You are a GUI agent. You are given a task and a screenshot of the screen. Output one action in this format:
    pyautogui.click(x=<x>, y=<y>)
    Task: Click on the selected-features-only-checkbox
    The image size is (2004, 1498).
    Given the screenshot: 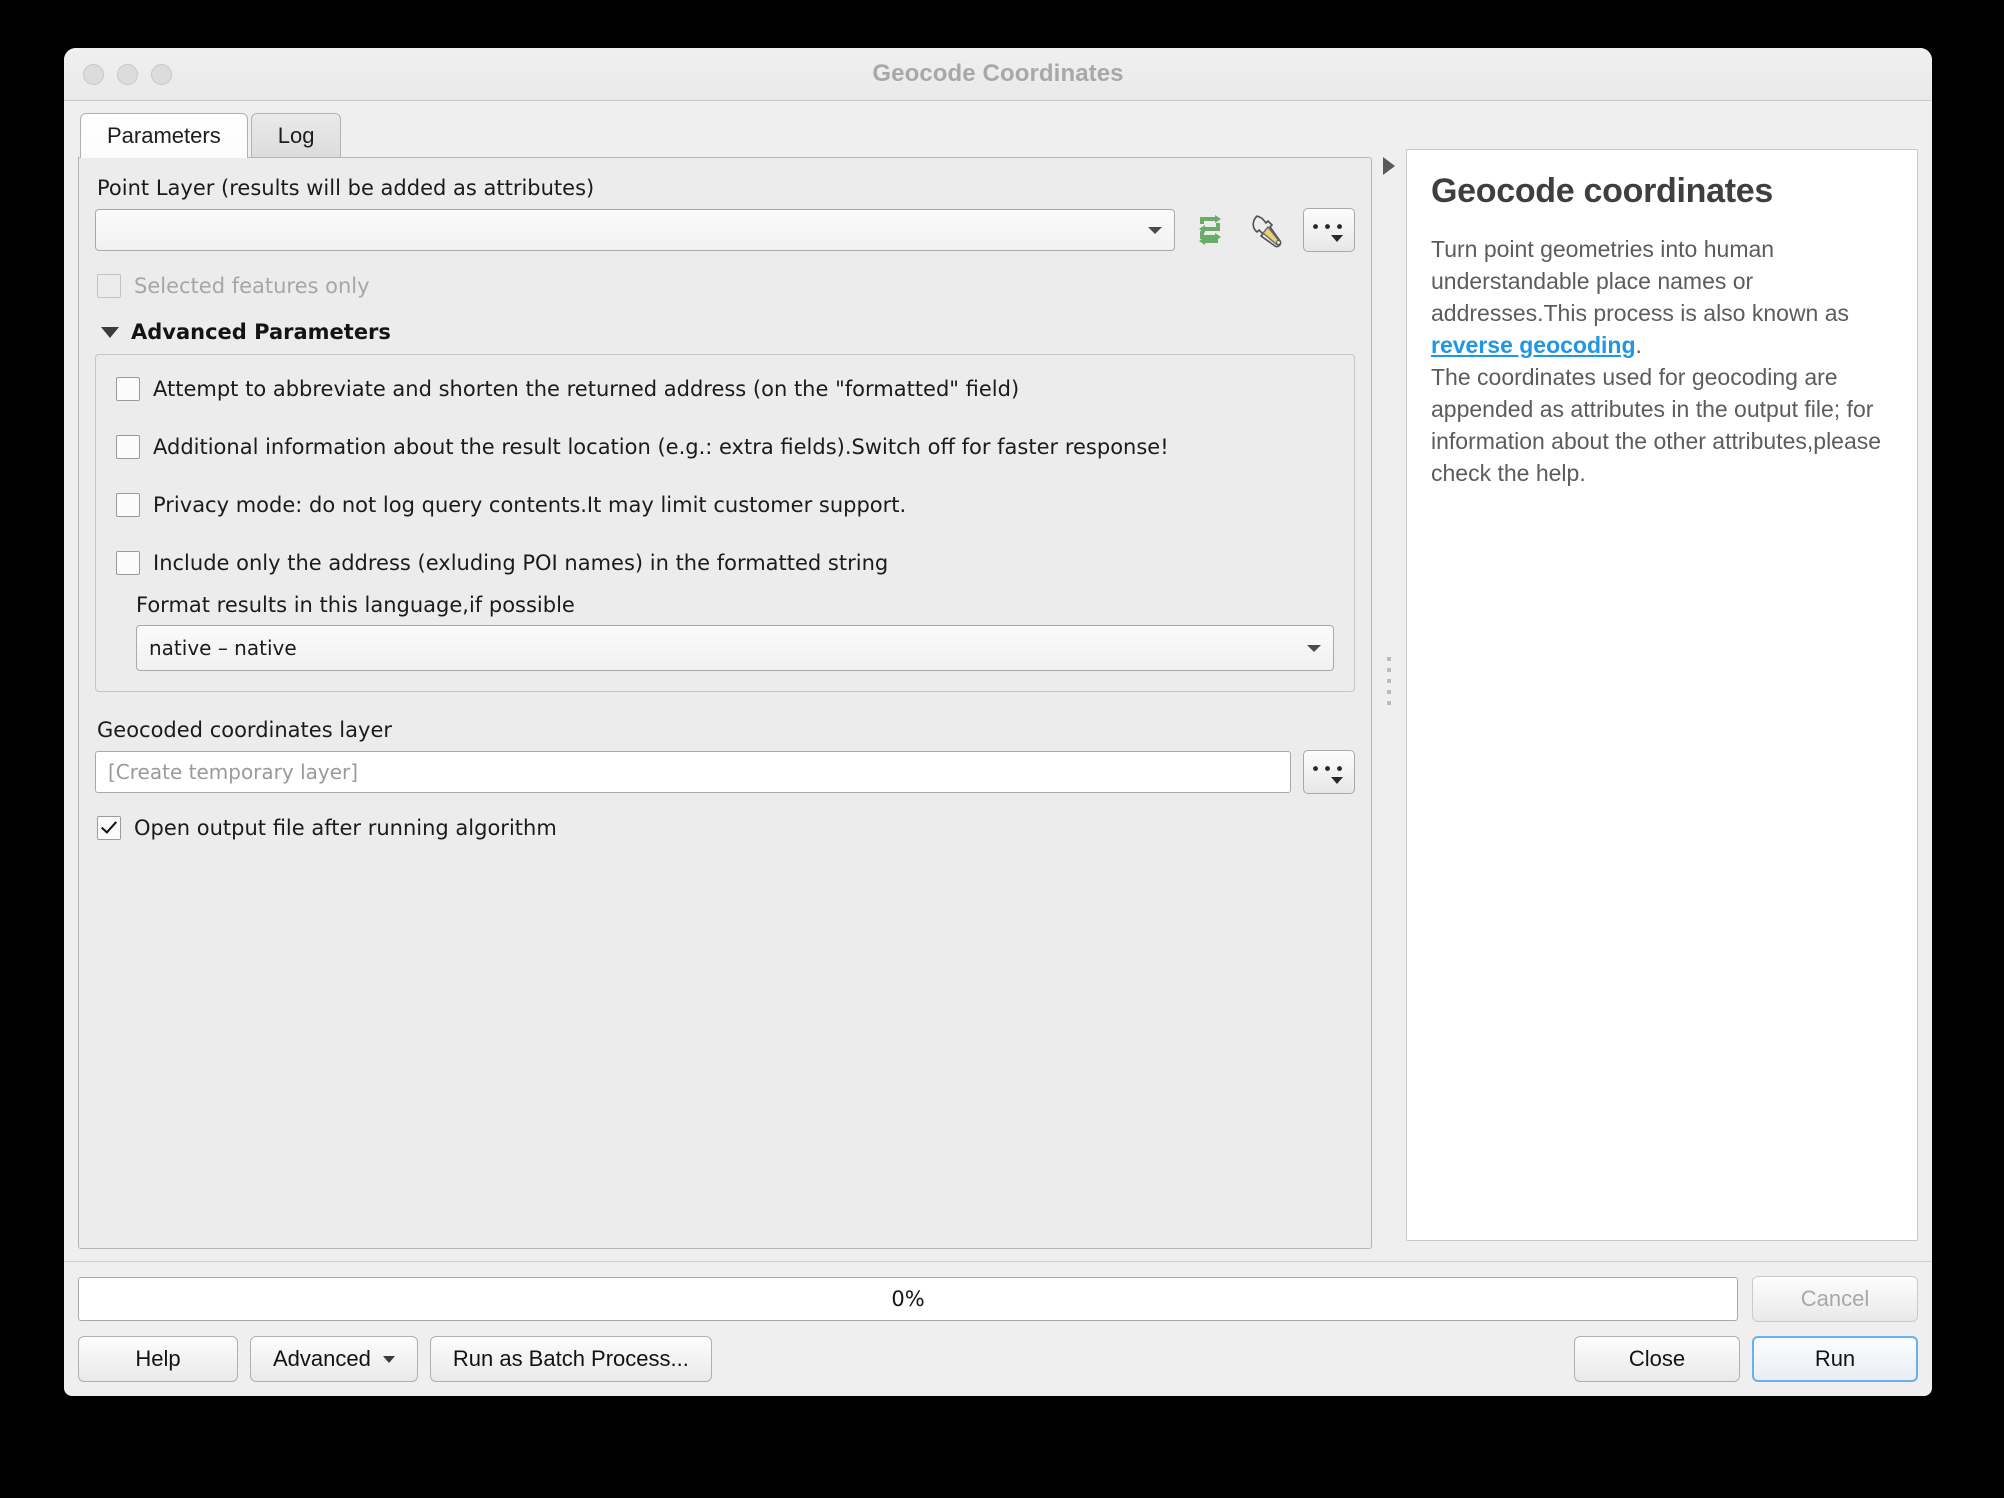 What is the action you would take?
    pyautogui.click(x=109, y=286)
    